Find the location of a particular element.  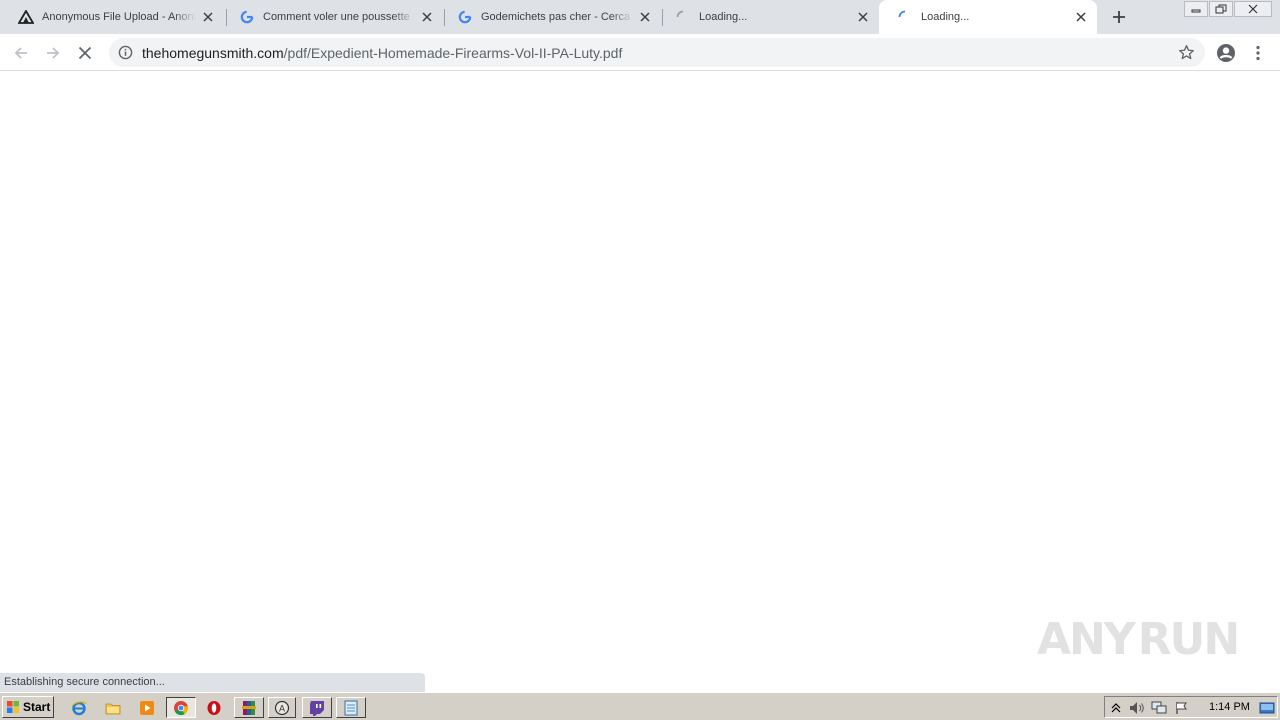

action-center-flag-icon is located at coordinates (1182, 708).